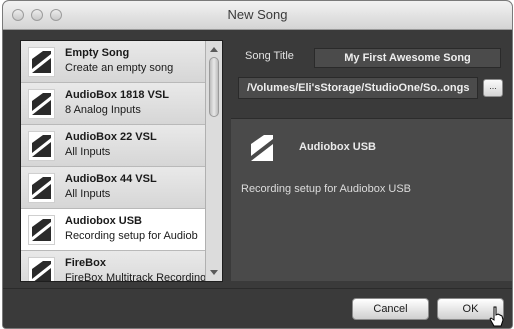 Image resolution: width=514 pixels, height=329 pixels. I want to click on location-path-field: /Volumes/Eli'sStorage/StudioOne/So..ongs, so click(358, 88).